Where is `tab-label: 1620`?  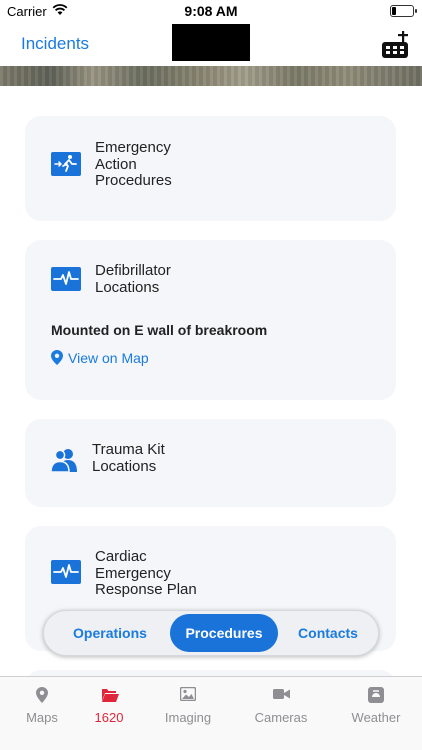
tab-label: 1620 is located at coordinates (109, 717).